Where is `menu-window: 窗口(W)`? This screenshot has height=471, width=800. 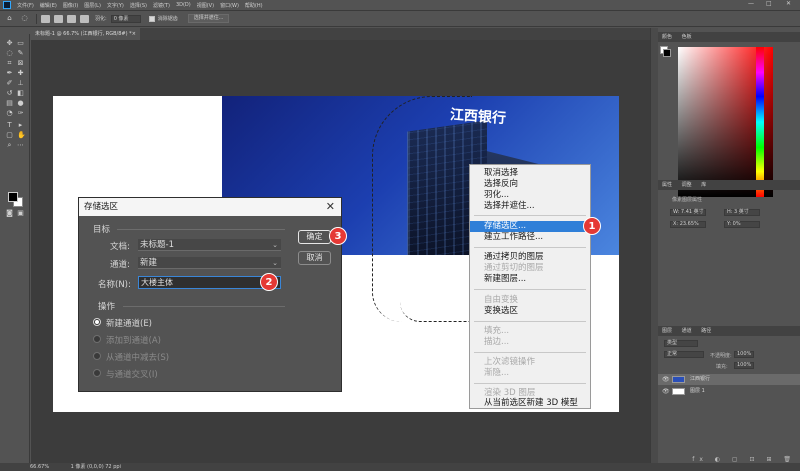
menu-window: 窗口(W) is located at coordinates (229, 5).